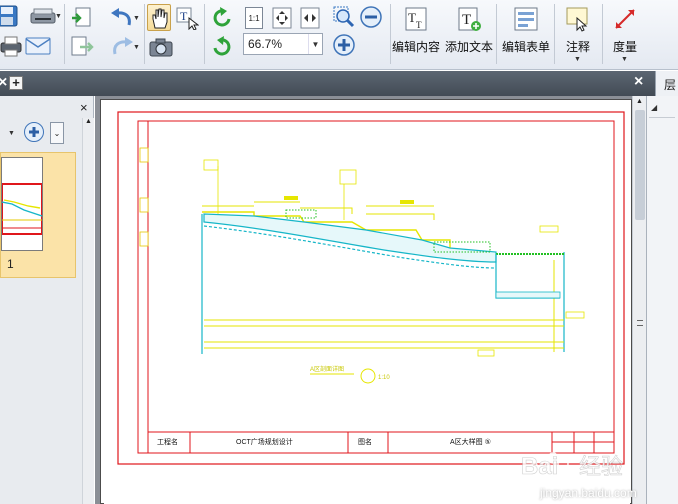 The image size is (678, 504). I want to click on scan-button: ▼, so click(43, 16).